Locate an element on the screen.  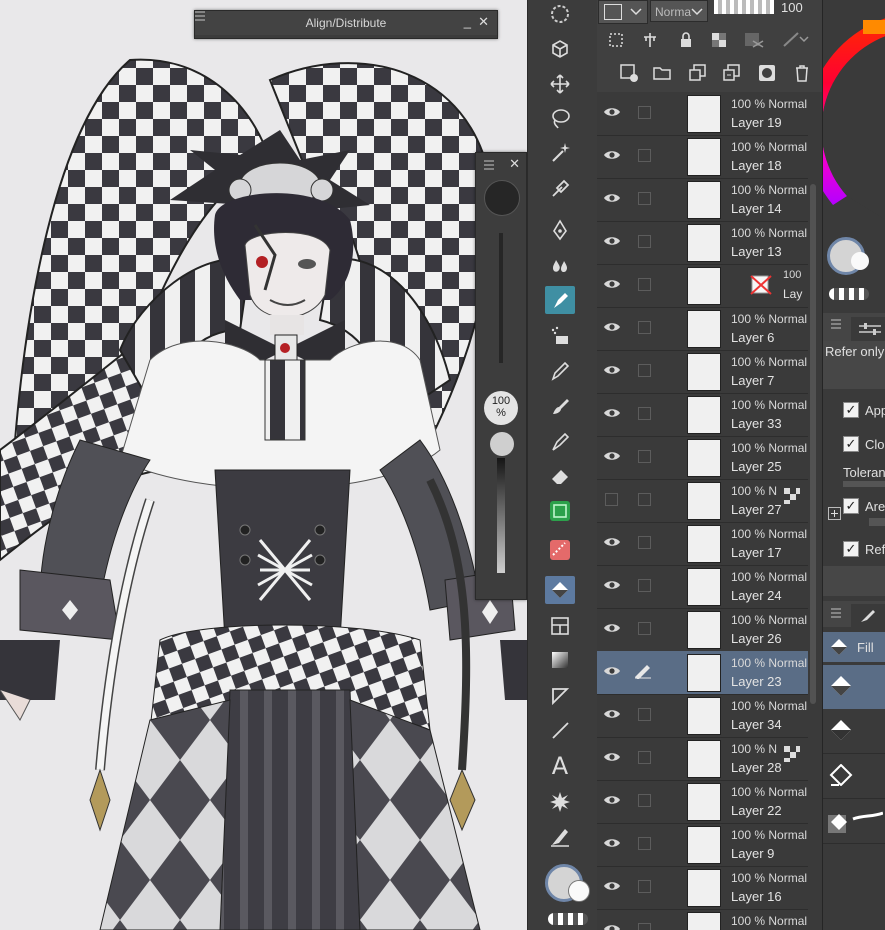
option-checkbox-1: ✓ is located at coordinates (851, 410).